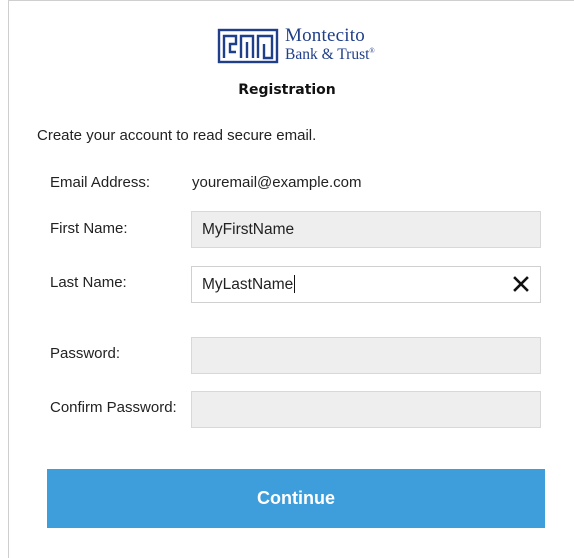 This screenshot has height=558, width=574. I want to click on bank-name-line2: Bank & Trust®, so click(330, 54).